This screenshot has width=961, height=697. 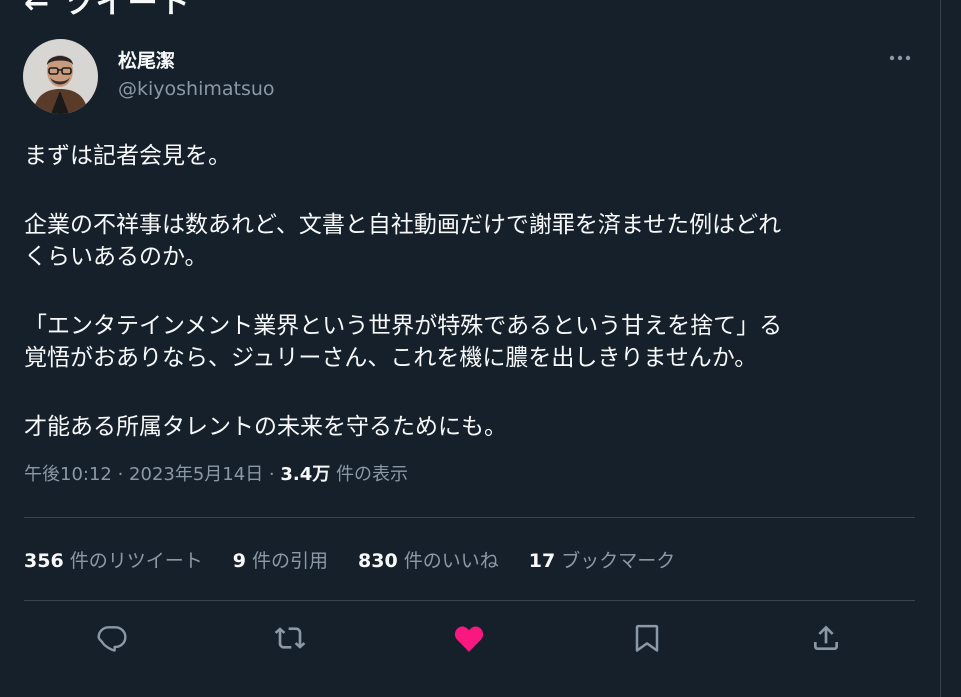 What do you see at coordinates (60, 76) in the screenshot?
I see `avatar` at bounding box center [60, 76].